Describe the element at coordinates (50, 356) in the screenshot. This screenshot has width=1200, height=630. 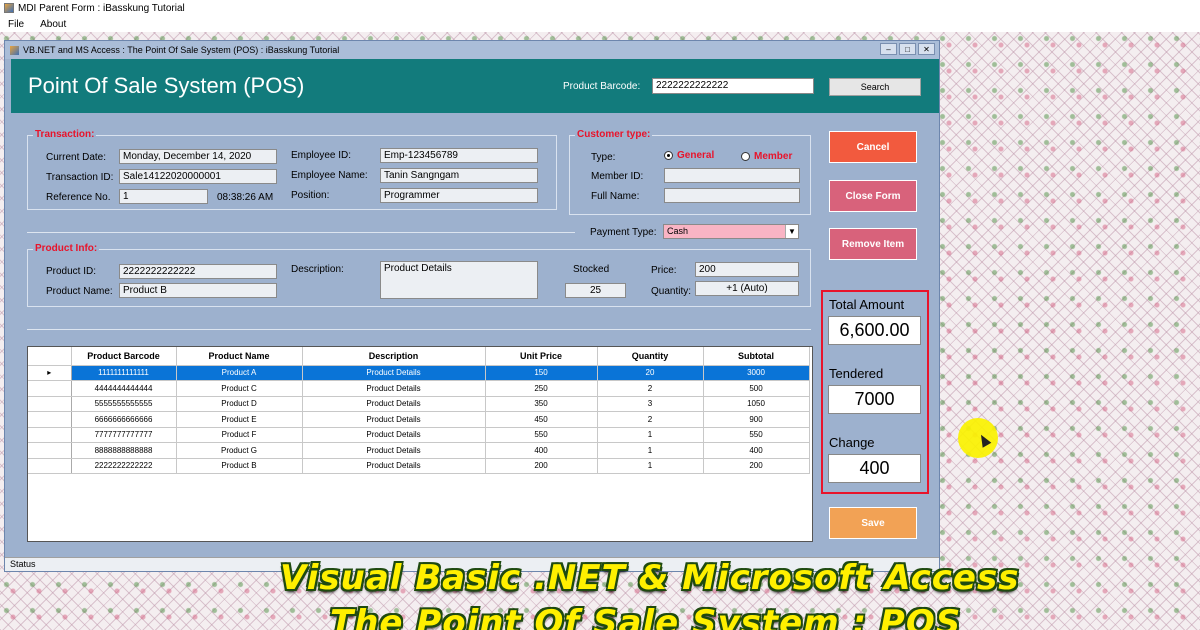
I see `row-header-corner` at that location.